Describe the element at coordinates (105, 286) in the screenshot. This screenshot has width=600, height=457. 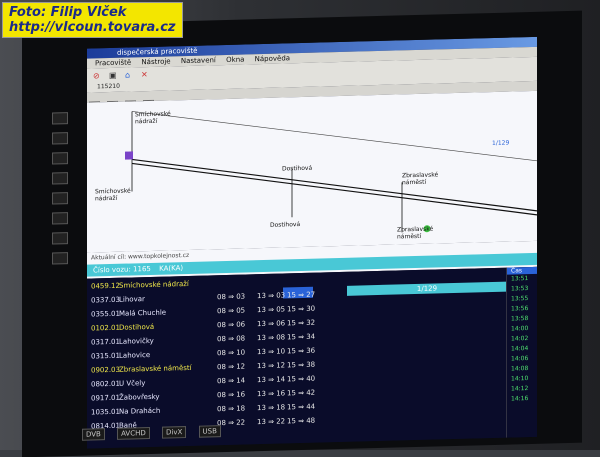
I see `departure-number: 0459.12` at that location.